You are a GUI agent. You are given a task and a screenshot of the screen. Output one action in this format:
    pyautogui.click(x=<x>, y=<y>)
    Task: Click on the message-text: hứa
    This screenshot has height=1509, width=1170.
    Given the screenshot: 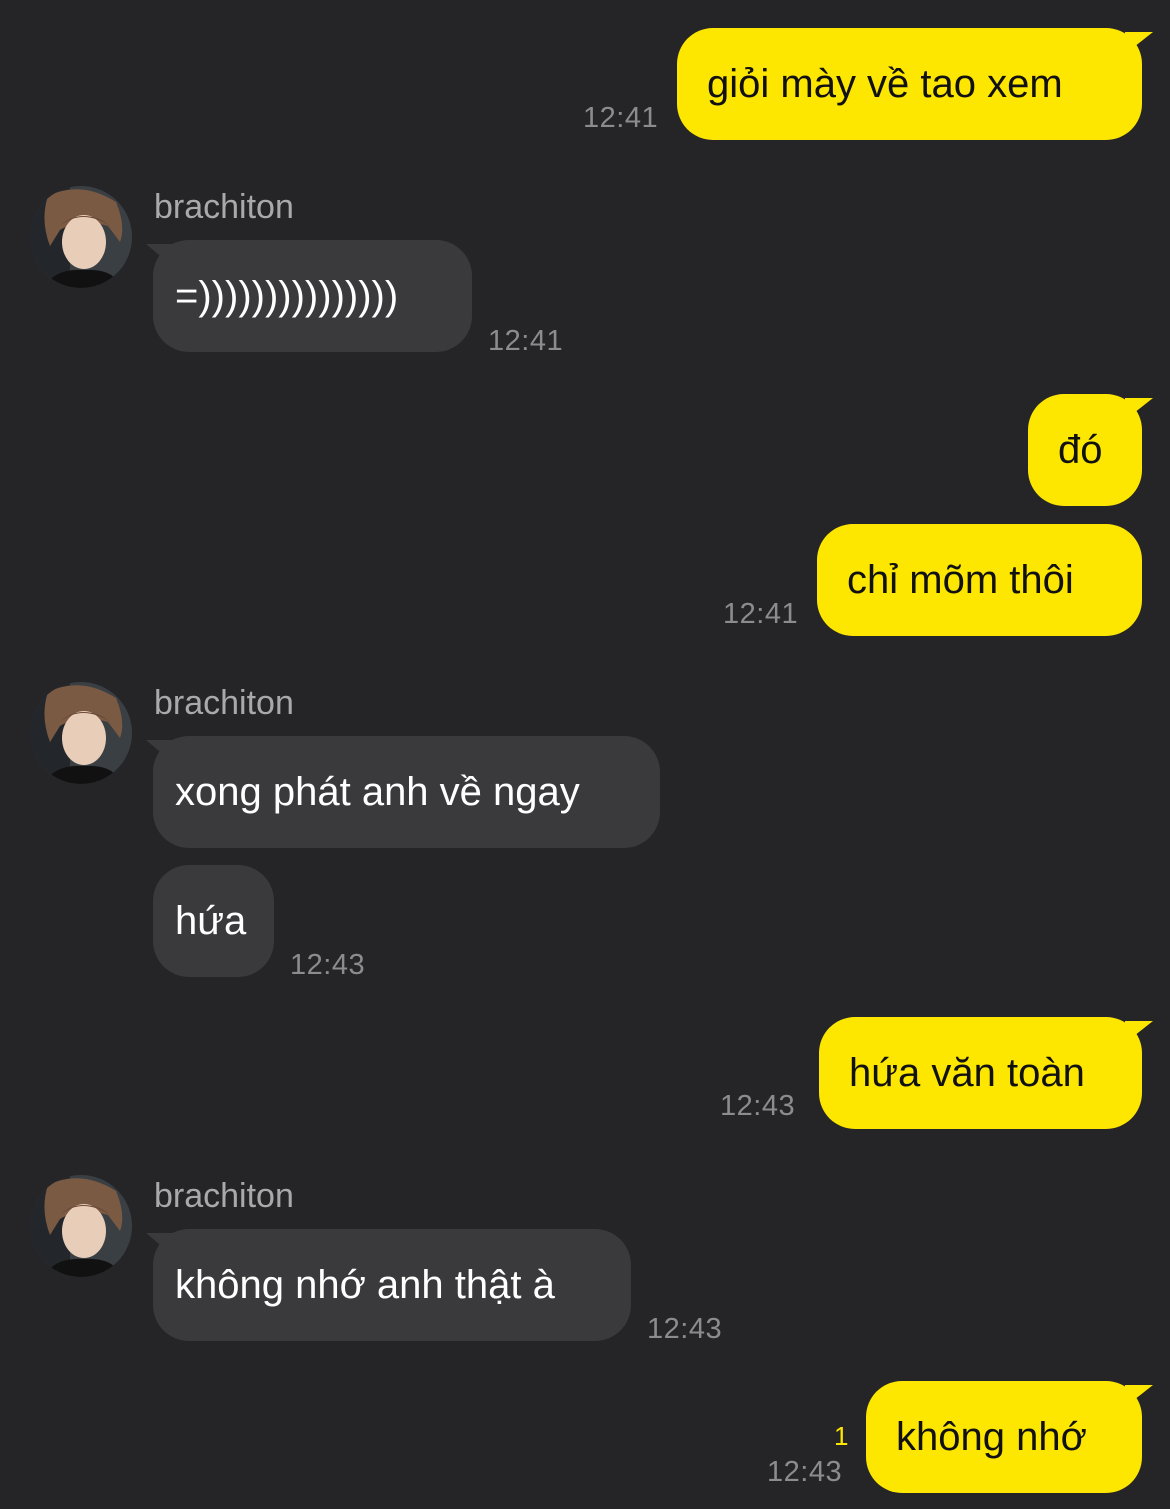 What is the action you would take?
    pyautogui.click(x=211, y=921)
    